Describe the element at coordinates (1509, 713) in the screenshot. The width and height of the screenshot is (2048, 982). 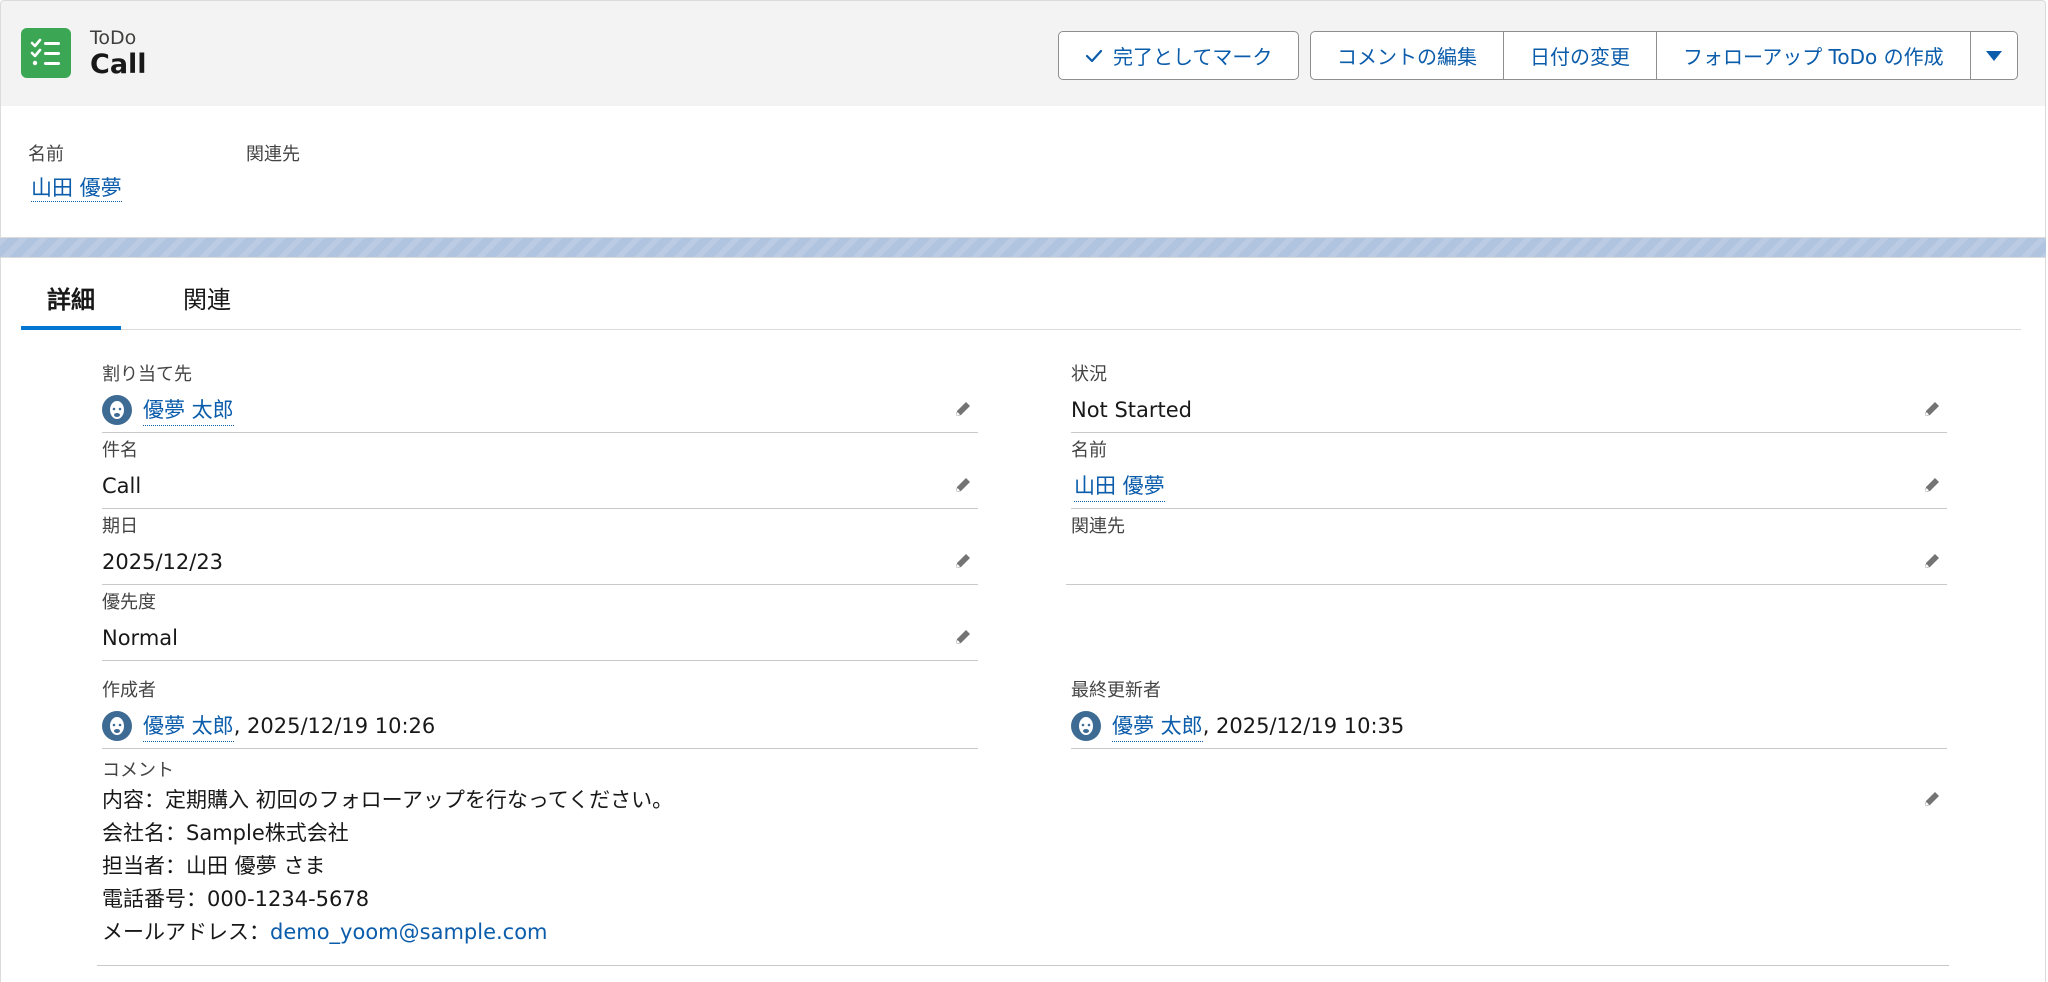
I see `field-last-modified-by: 最終更新者 優夢 太郎 , 2025/12/19 10:35` at that location.